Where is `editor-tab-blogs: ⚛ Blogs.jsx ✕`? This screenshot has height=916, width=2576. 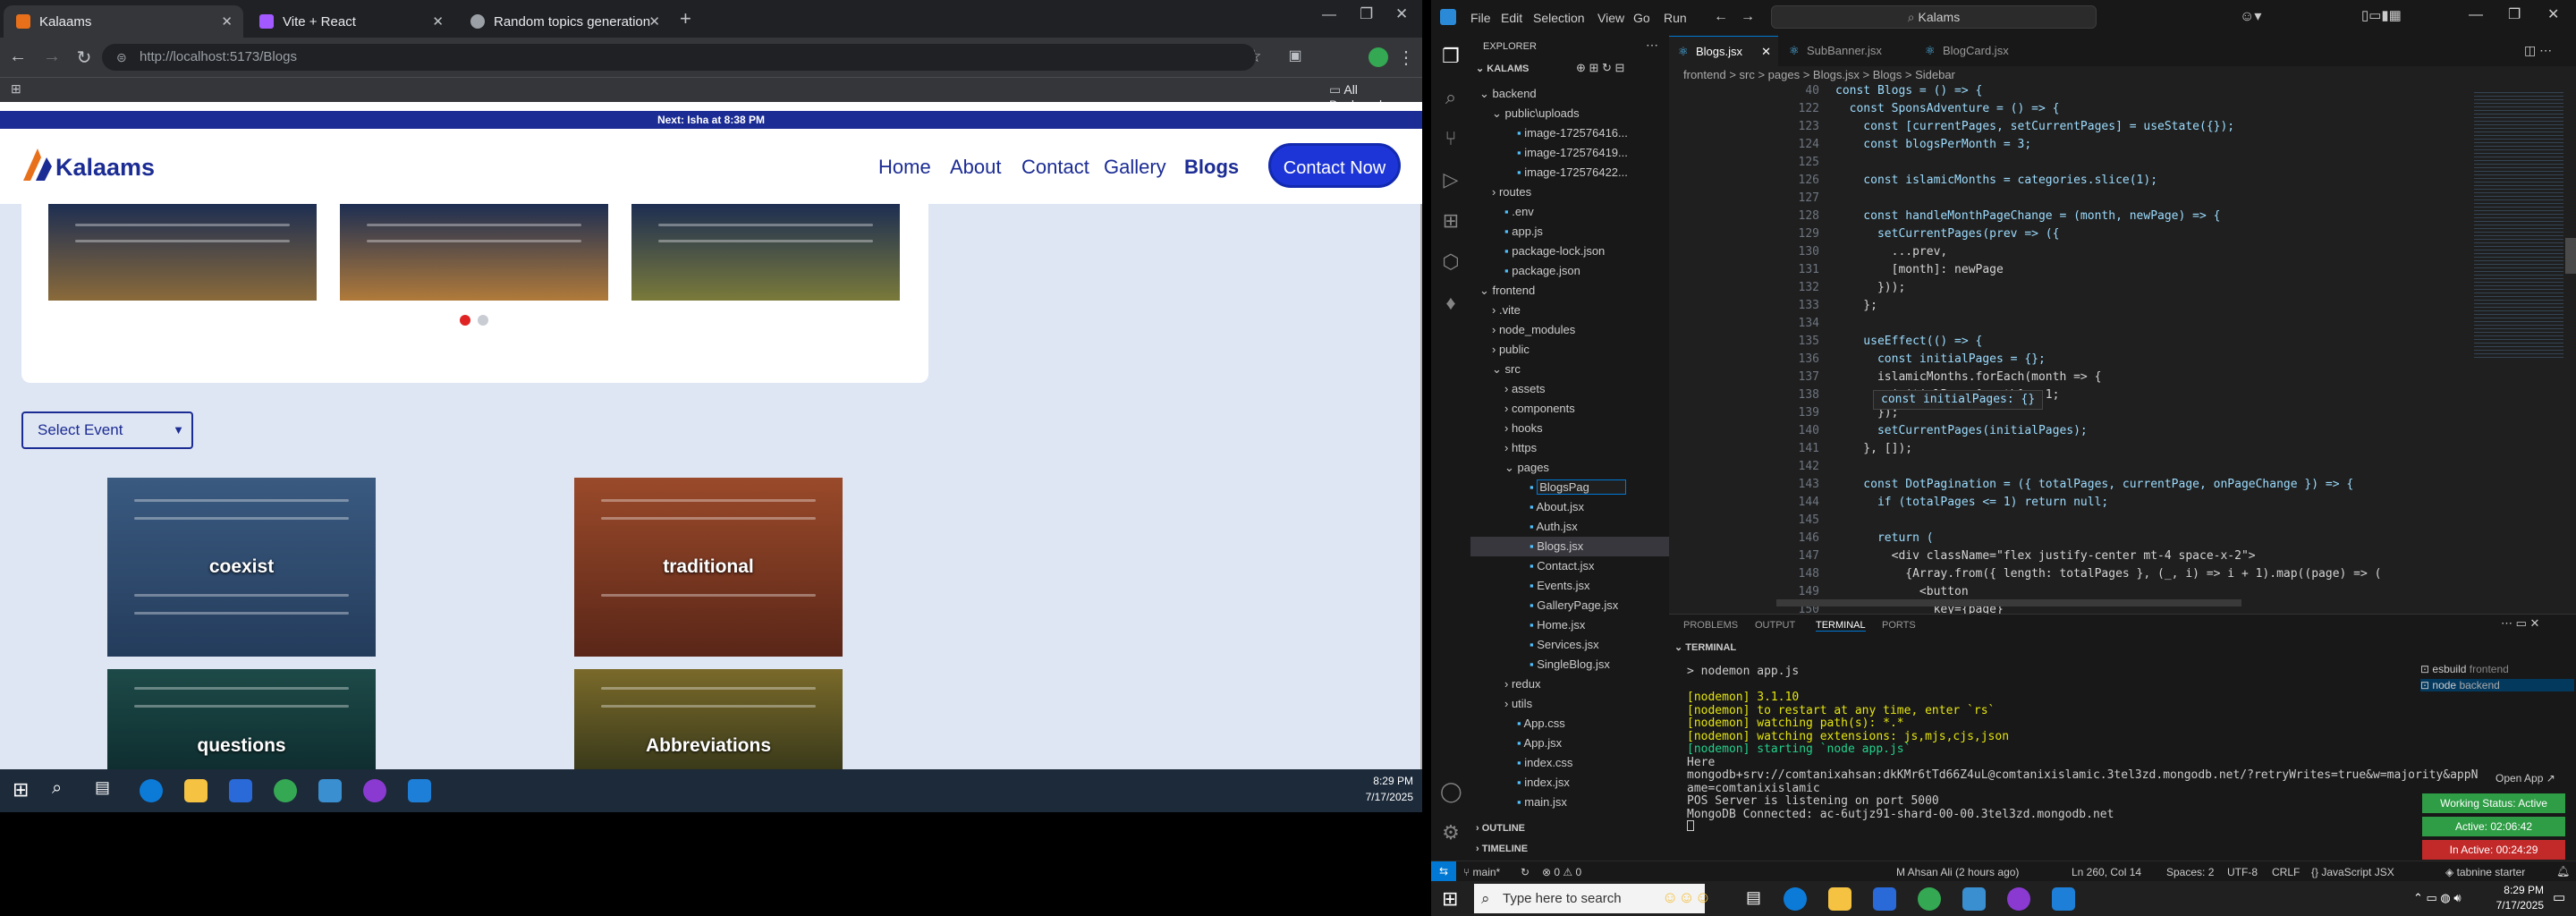
editor-tab-blogs: ⚛ Blogs.jsx ✕ is located at coordinates (1723, 51).